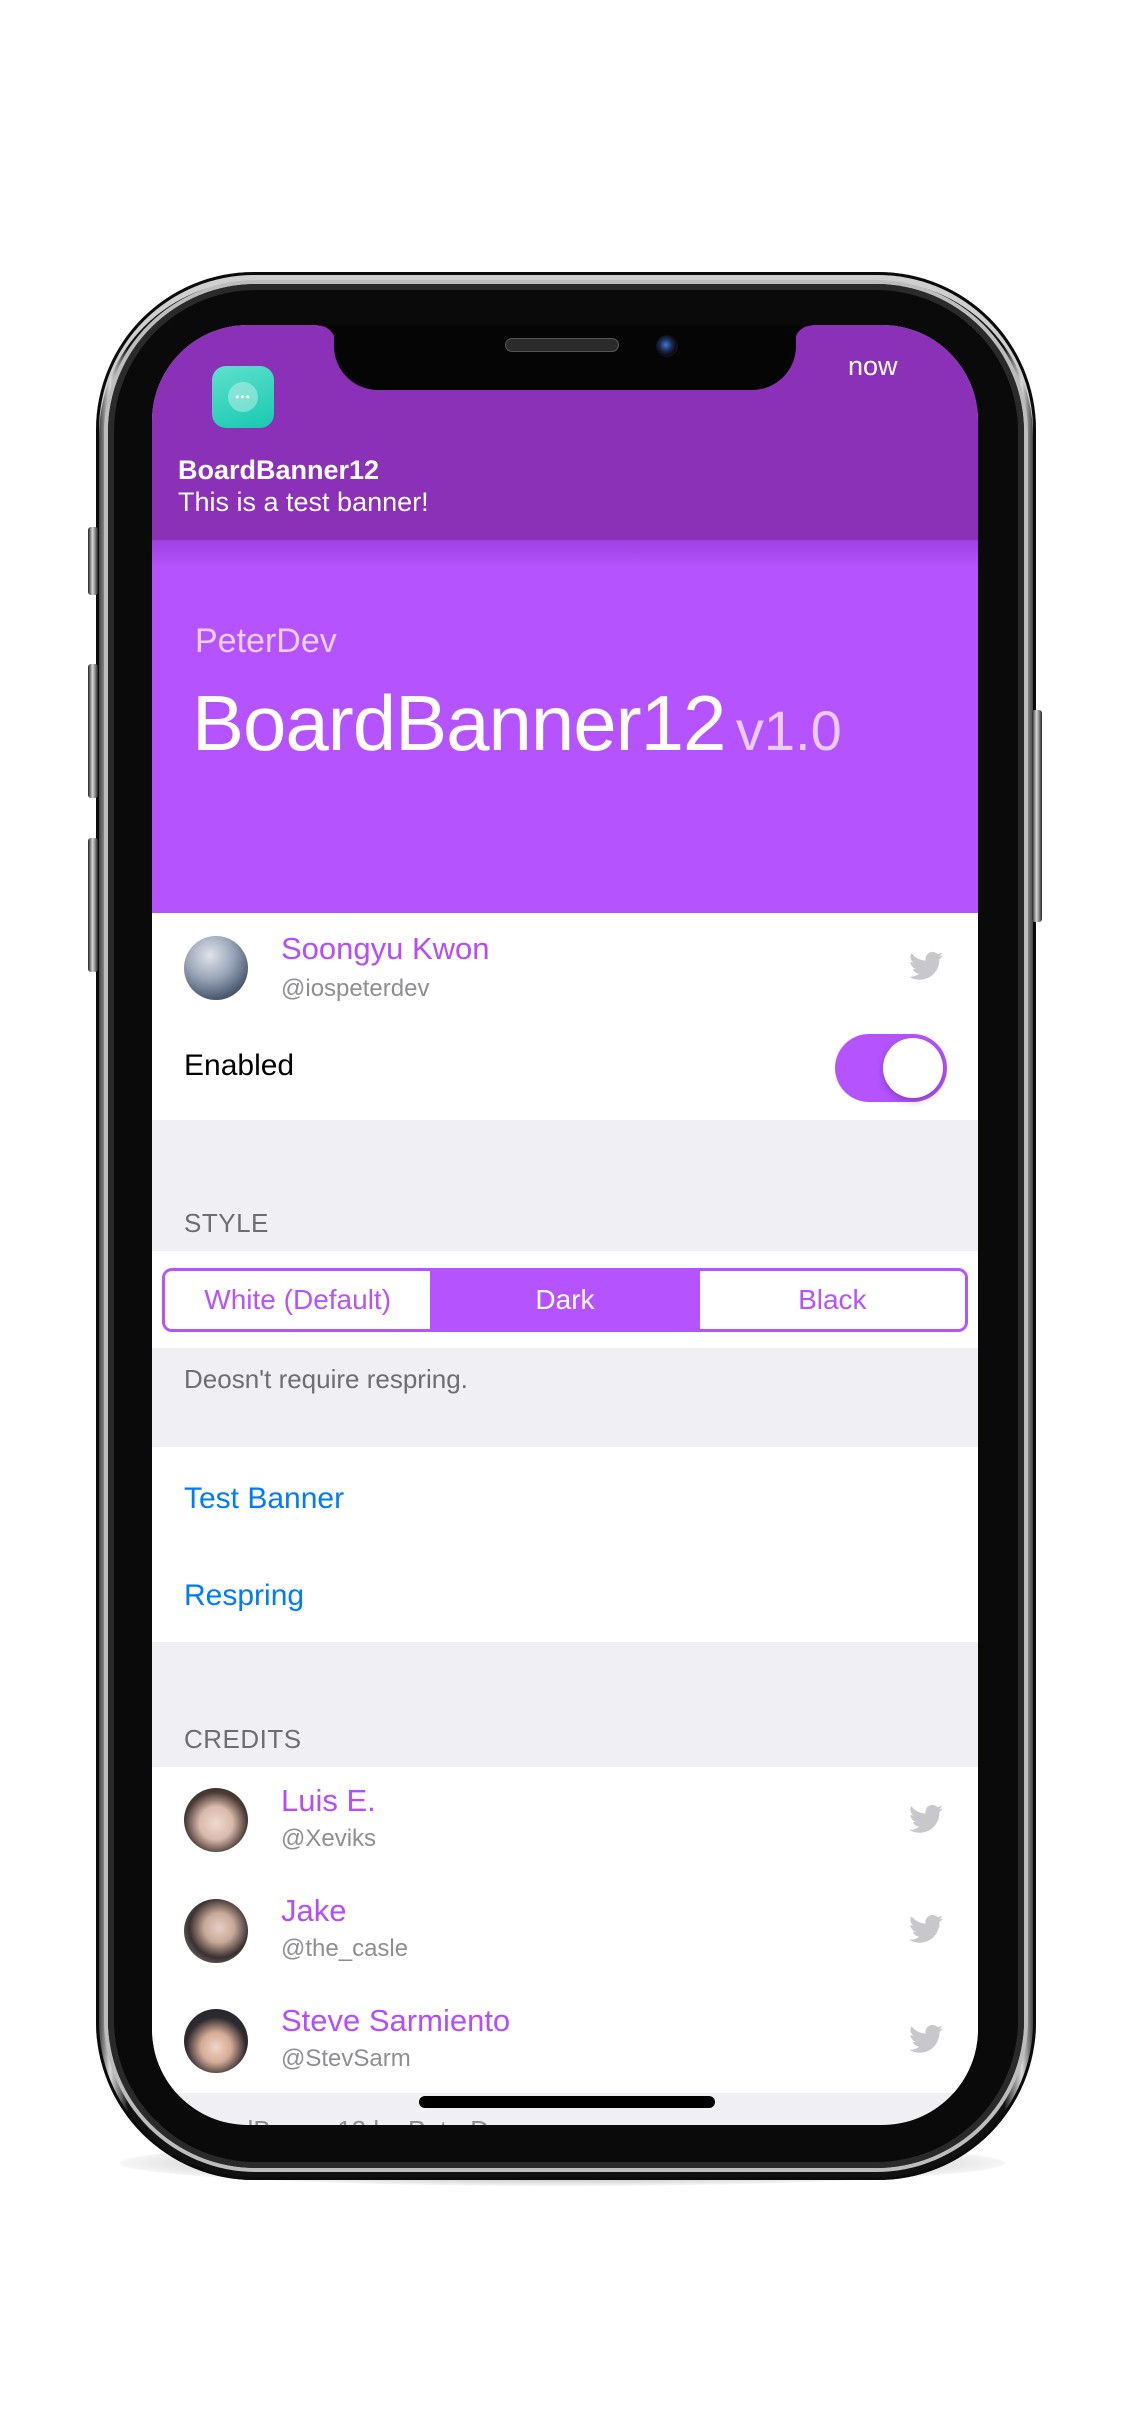 This screenshot has width=1125, height=2436. I want to click on style-segmented-control: White (Default) Dark Black, so click(565, 1300).